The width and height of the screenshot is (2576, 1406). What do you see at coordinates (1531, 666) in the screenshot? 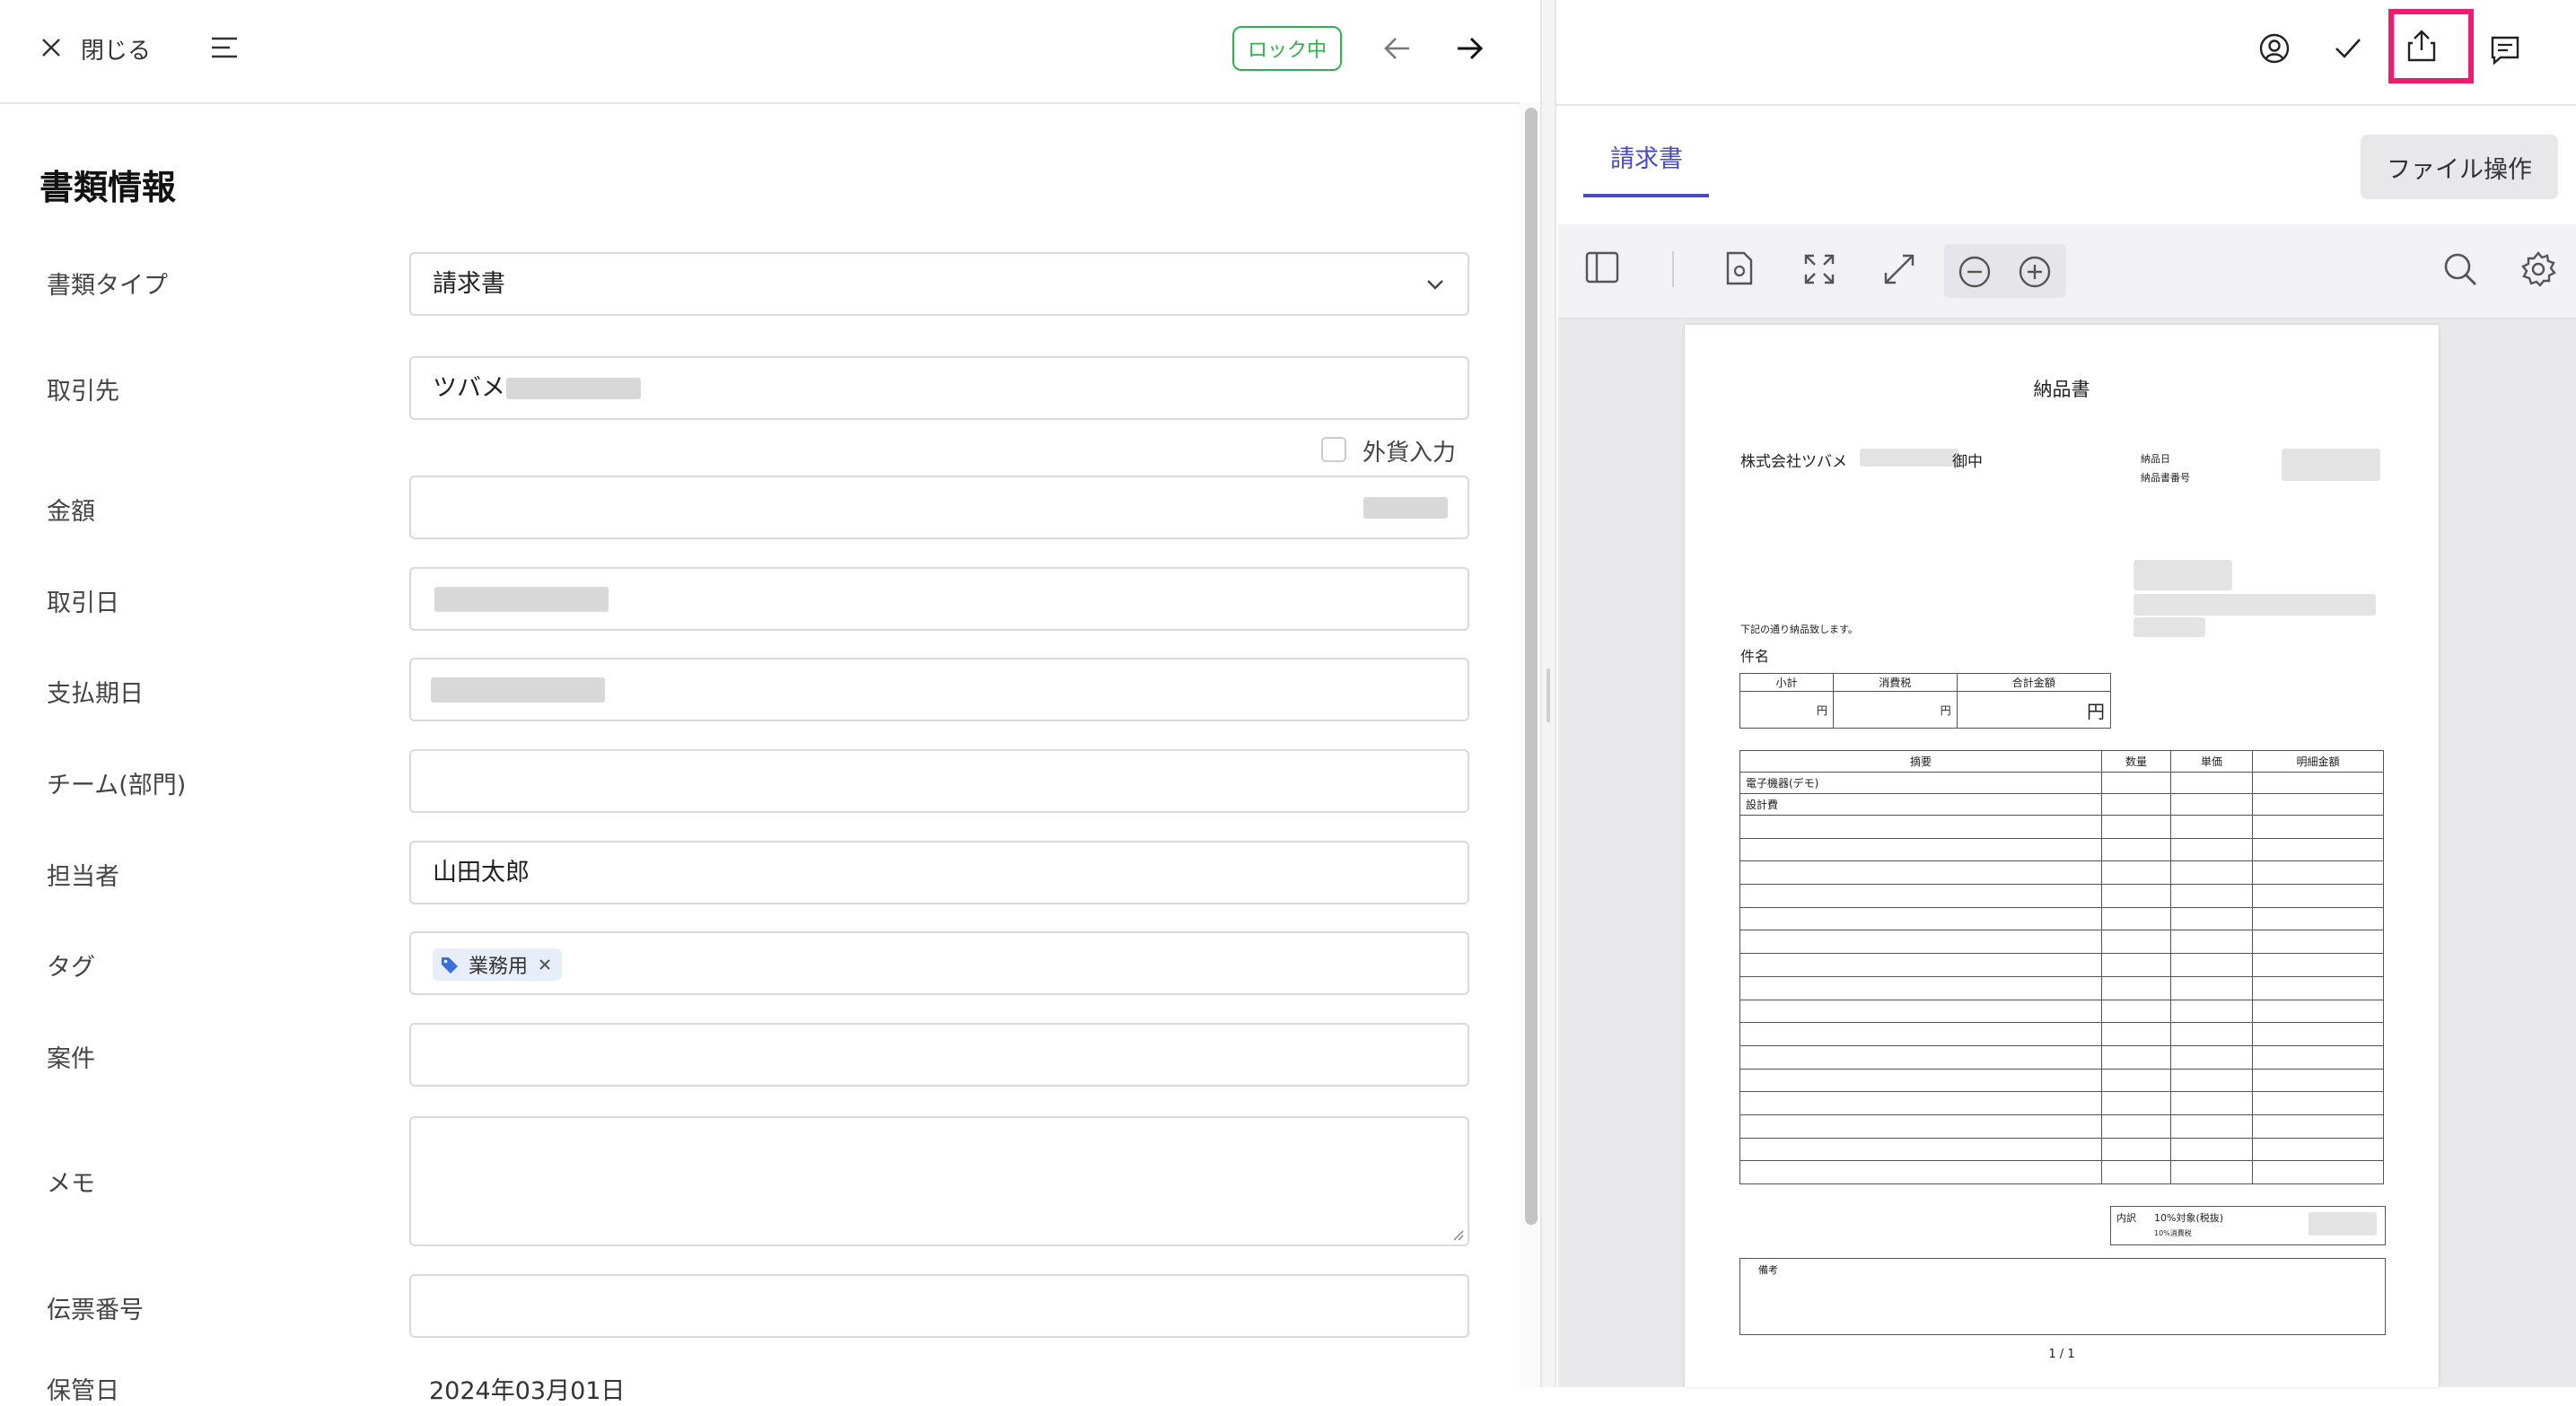
I see `form-scrollbar-thumb` at bounding box center [1531, 666].